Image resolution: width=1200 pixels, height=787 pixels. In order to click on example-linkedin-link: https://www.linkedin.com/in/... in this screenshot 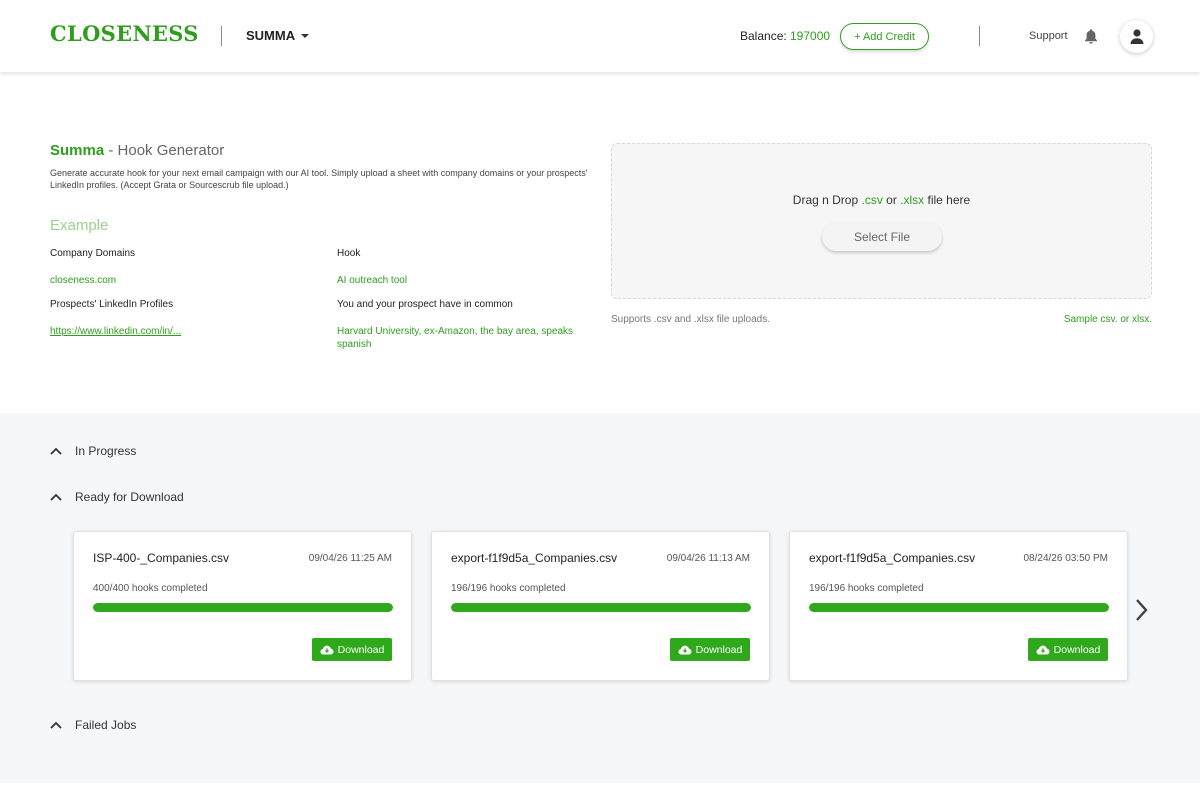, I will do `click(115, 331)`.